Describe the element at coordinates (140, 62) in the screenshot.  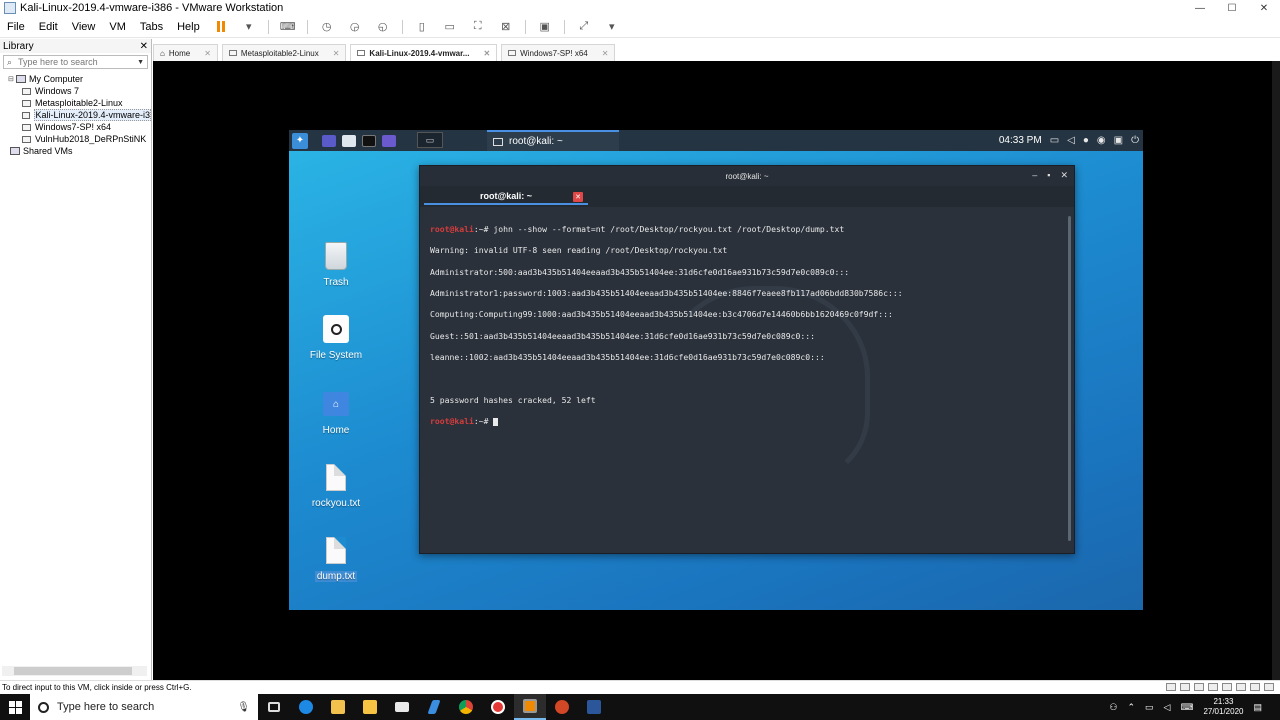
I see `chevron-down-icon: ▼` at that location.